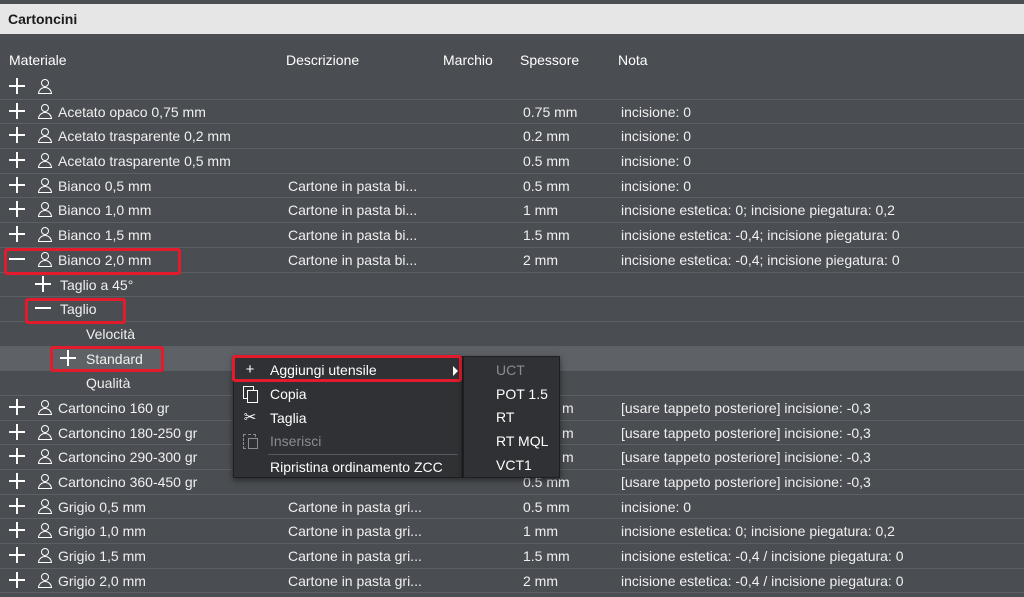 The image size is (1024, 597). I want to click on submenu-item: VCT1, so click(514, 465).